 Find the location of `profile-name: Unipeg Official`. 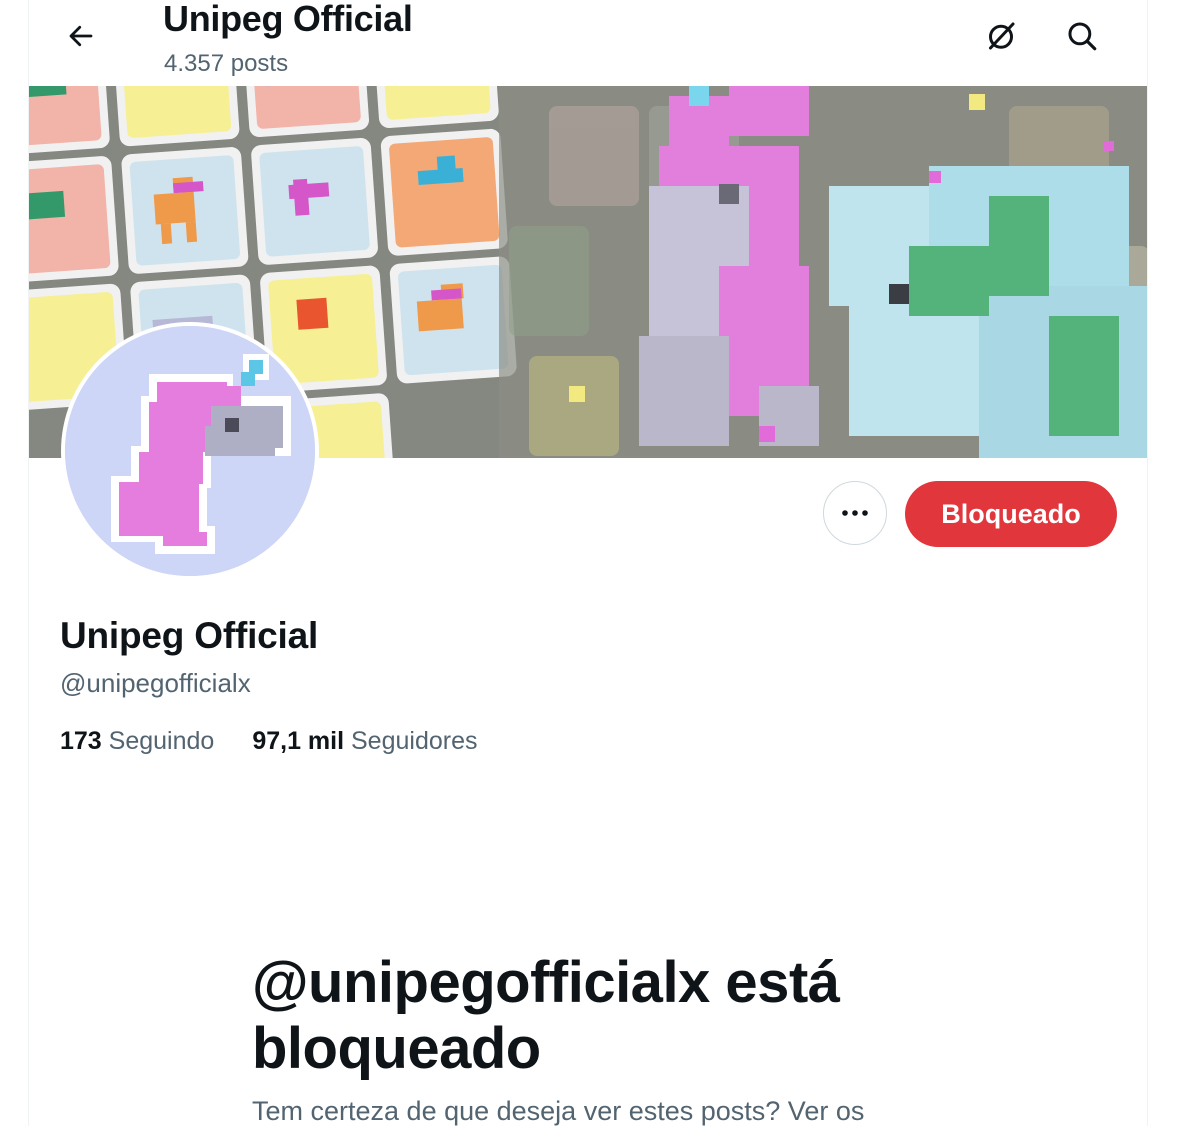

profile-name: Unipeg Official is located at coordinates (189, 636).